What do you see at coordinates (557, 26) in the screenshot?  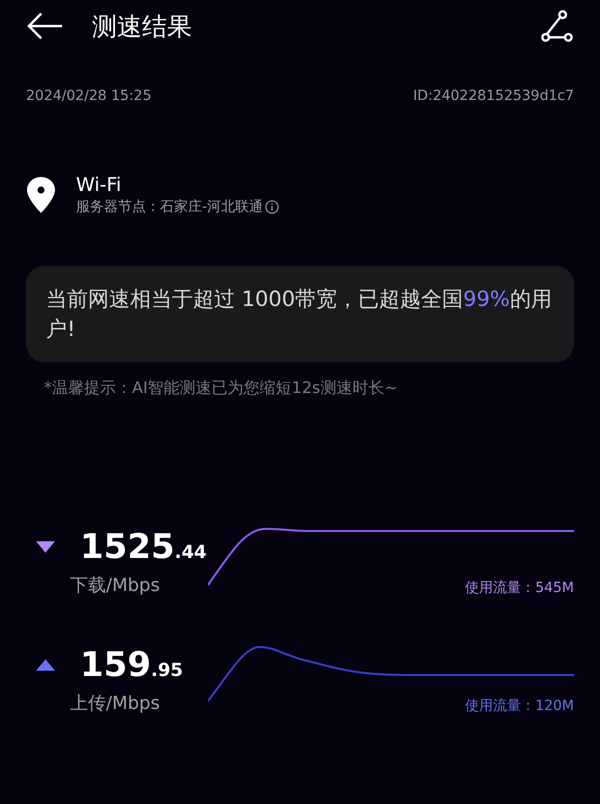 I see `share-icon` at bounding box center [557, 26].